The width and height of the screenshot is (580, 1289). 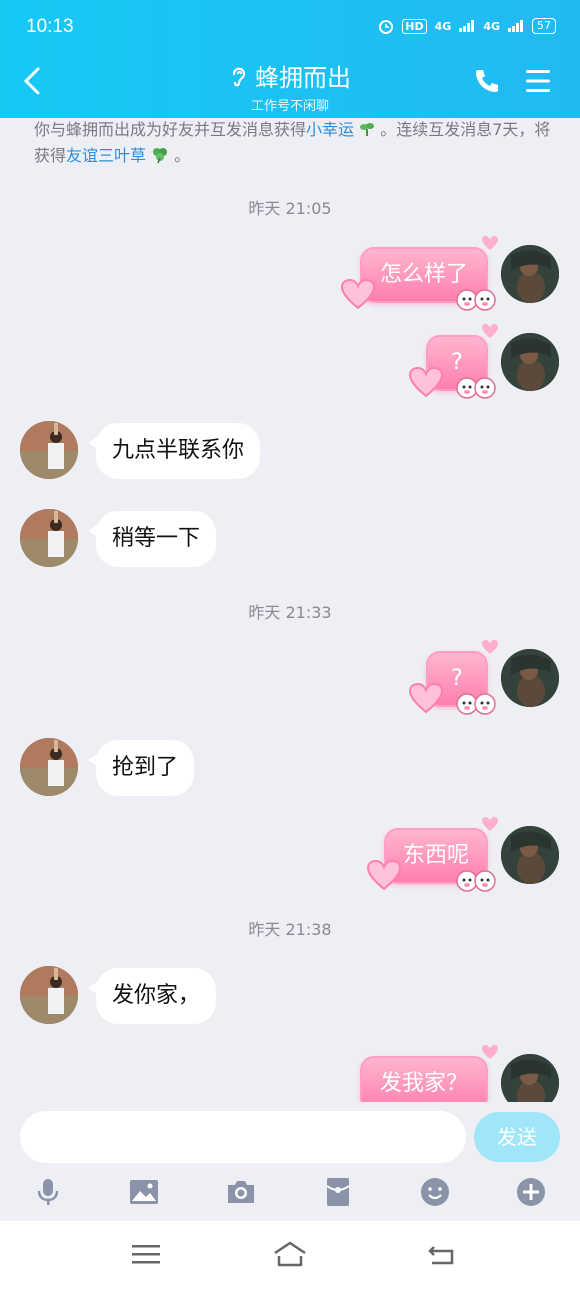 I want to click on sprout-icon, so click(x=367, y=129).